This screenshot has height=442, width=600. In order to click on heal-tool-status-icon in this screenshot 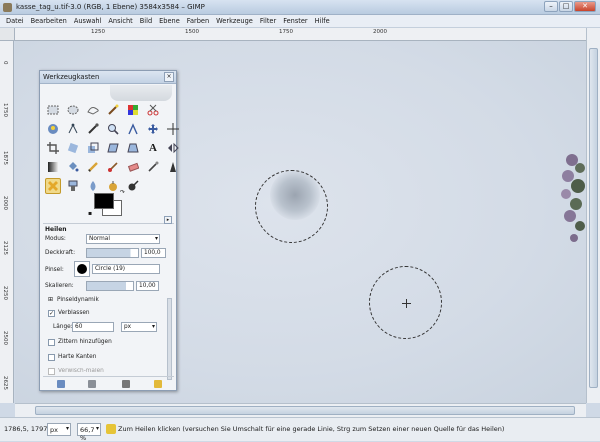, I will do `click(111, 429)`.